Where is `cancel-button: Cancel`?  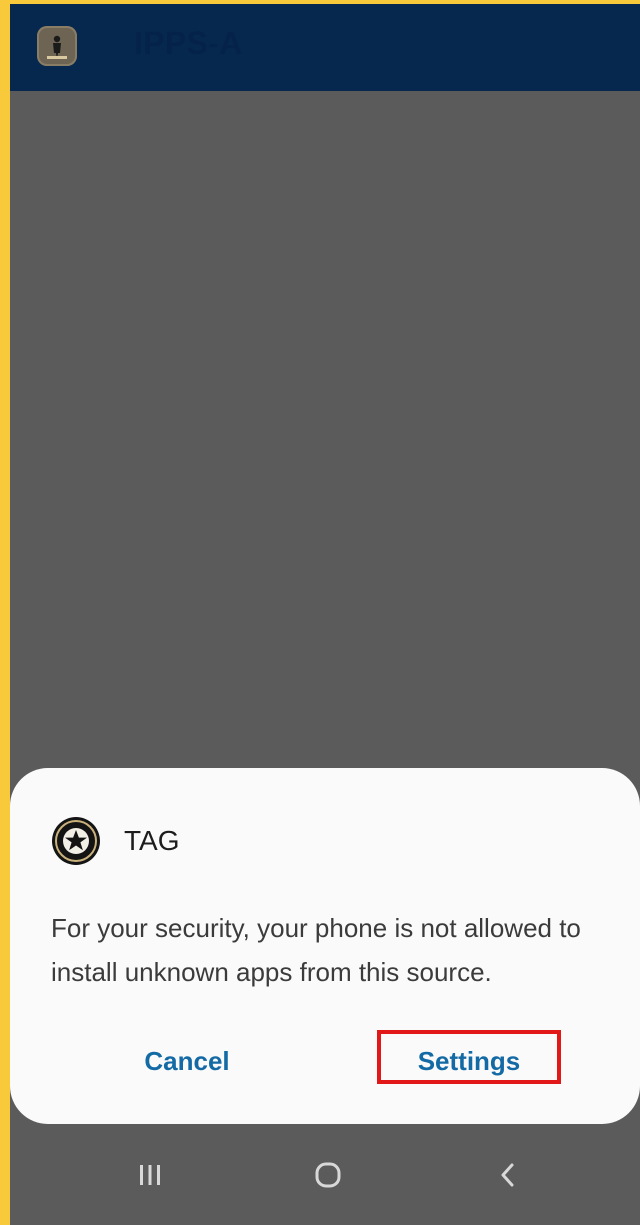 cancel-button: Cancel is located at coordinates (187, 1061).